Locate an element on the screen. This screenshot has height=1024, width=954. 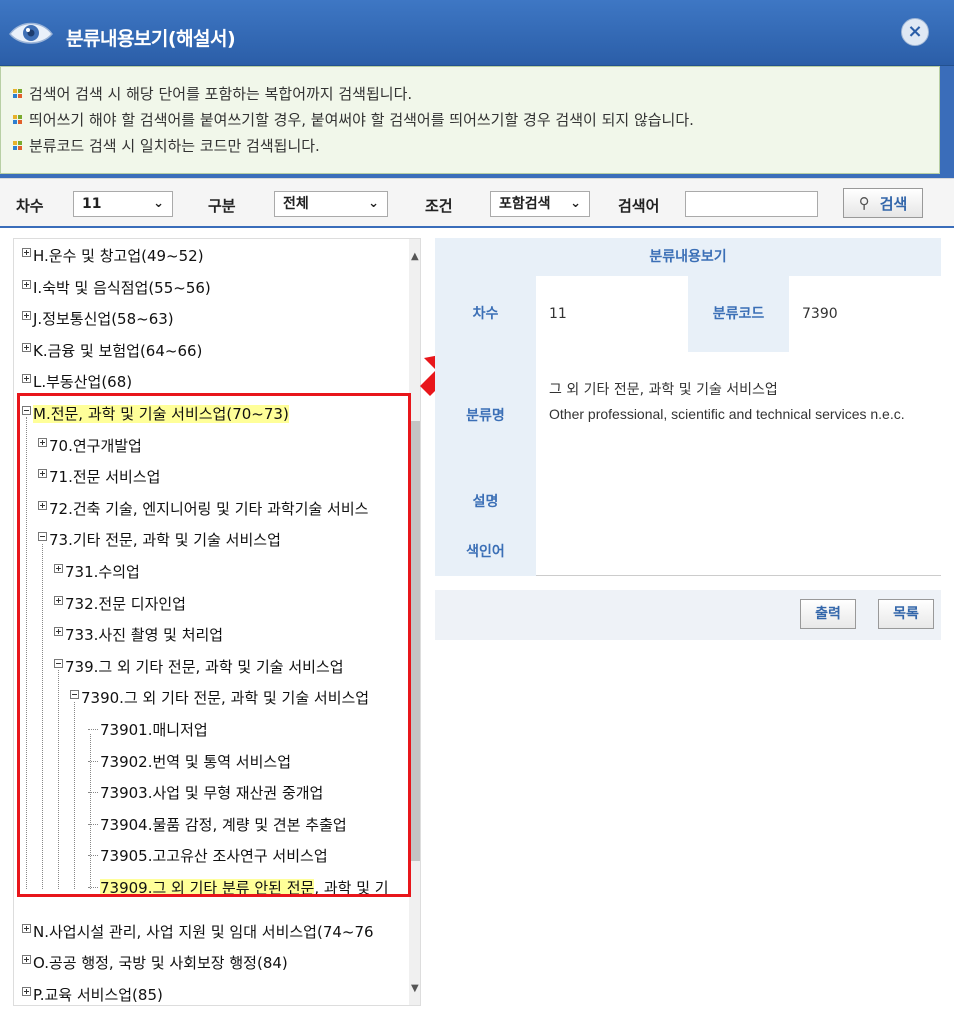
tree-item-label: H.운수 및 창고업(49~52) is located at coordinates (118, 256).